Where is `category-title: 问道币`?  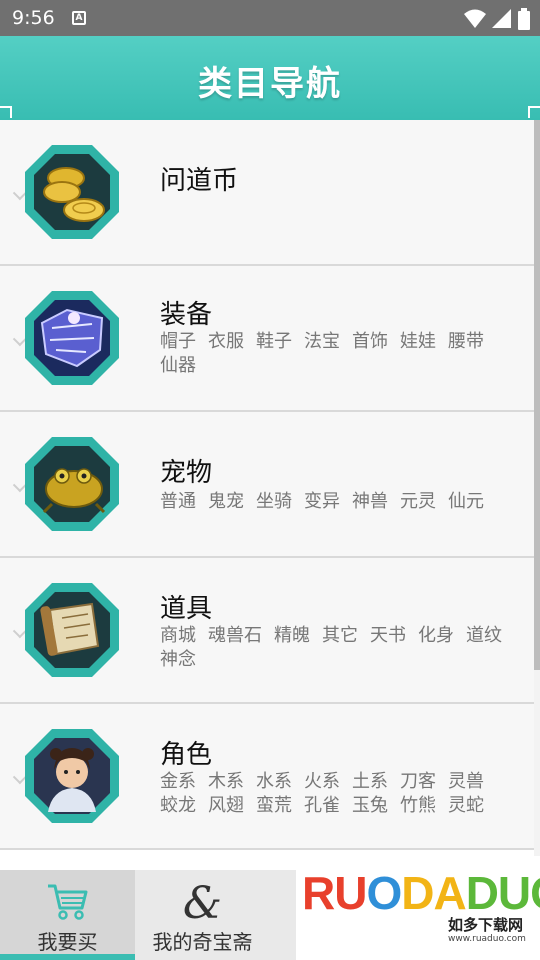 category-title: 问道币 is located at coordinates (199, 181).